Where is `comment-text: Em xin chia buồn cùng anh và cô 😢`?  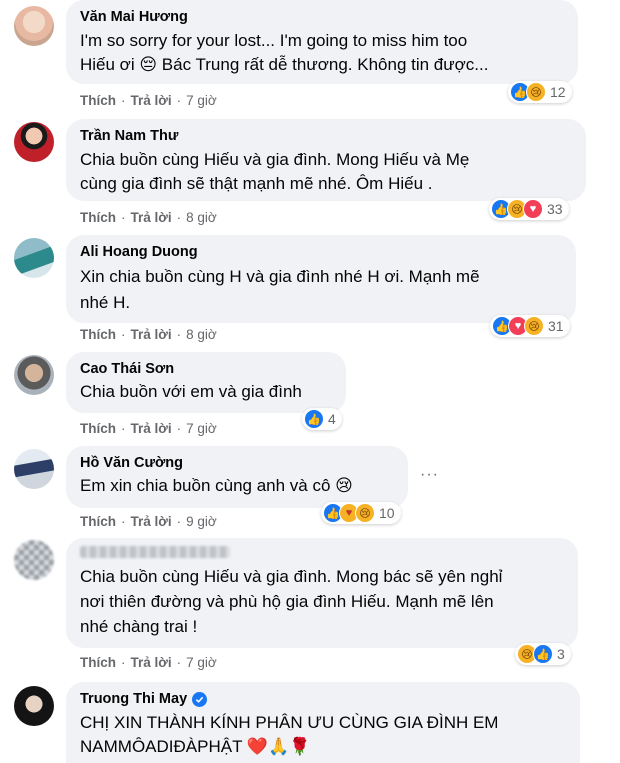
comment-text: Em xin chia buồn cùng anh và cô 😢 is located at coordinates (216, 485).